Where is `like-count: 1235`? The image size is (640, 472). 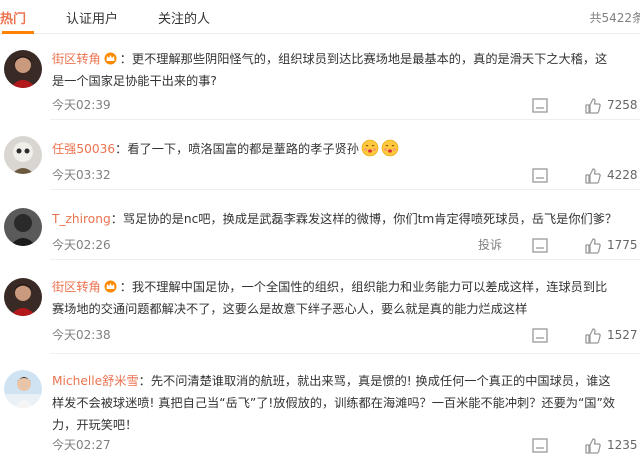 like-count: 1235 is located at coordinates (622, 445).